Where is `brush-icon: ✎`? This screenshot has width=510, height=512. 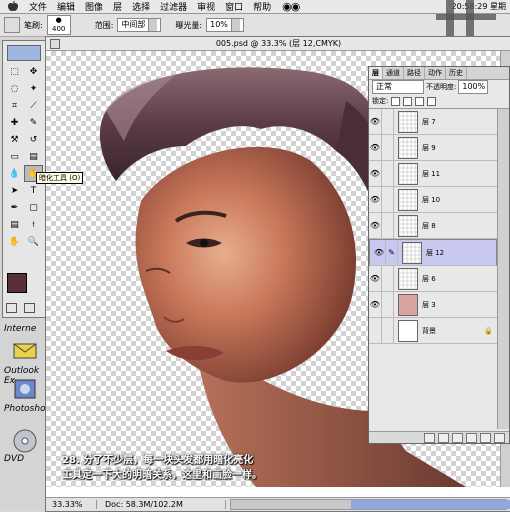 brush-icon: ✎ is located at coordinates (392, 252).